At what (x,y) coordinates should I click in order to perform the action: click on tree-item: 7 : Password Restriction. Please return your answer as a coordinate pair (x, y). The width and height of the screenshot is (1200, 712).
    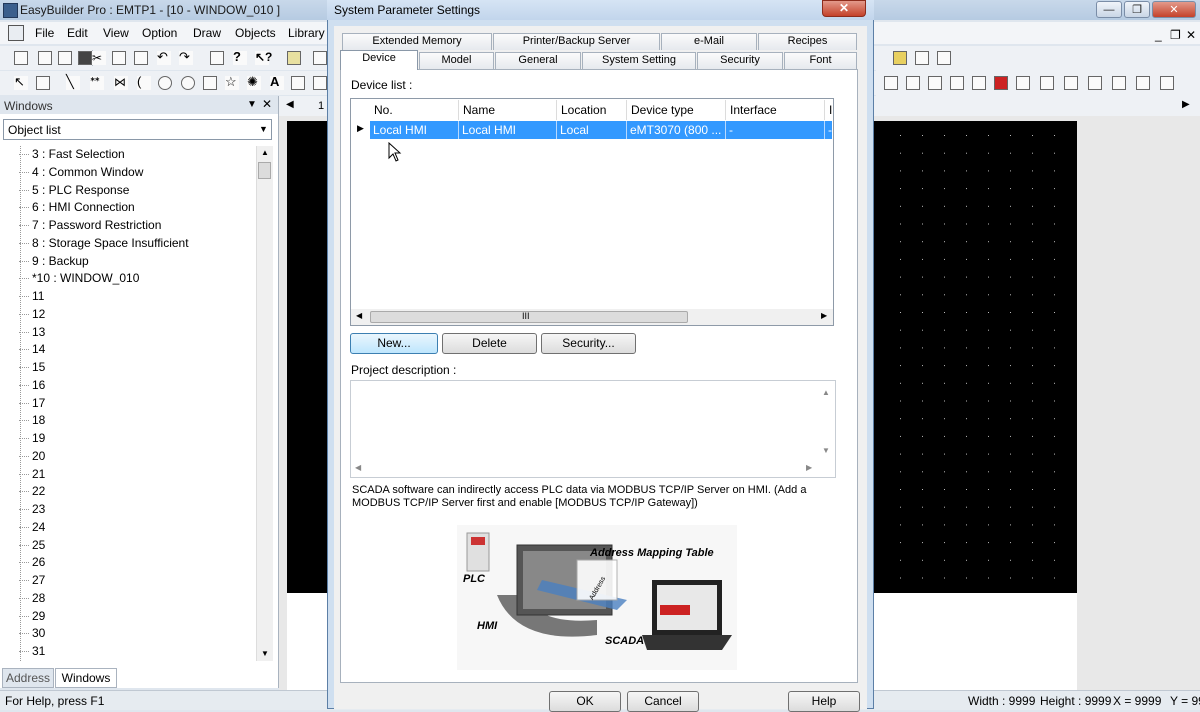
    Looking at the image, I should click on (129, 226).